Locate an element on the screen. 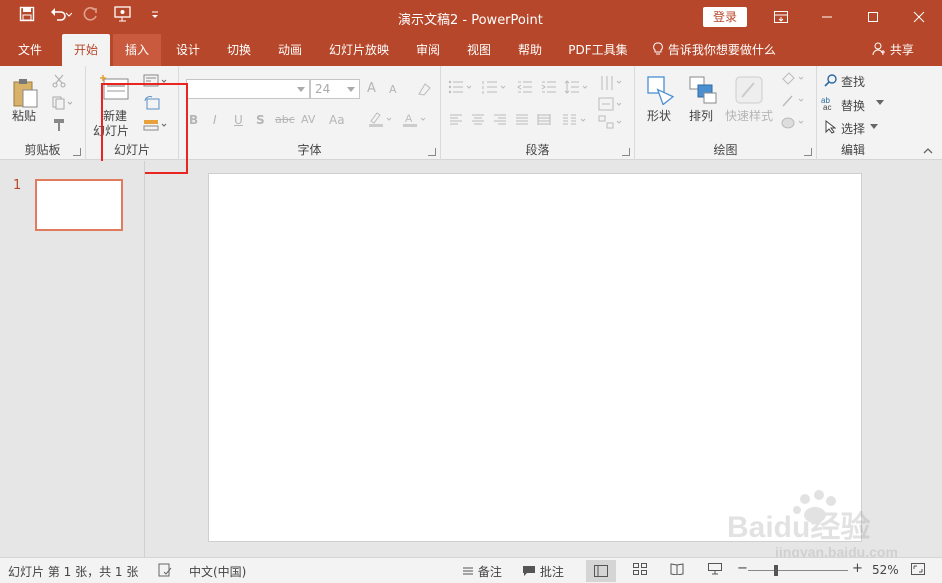  shape-outline-icon is located at coordinates (794, 101).